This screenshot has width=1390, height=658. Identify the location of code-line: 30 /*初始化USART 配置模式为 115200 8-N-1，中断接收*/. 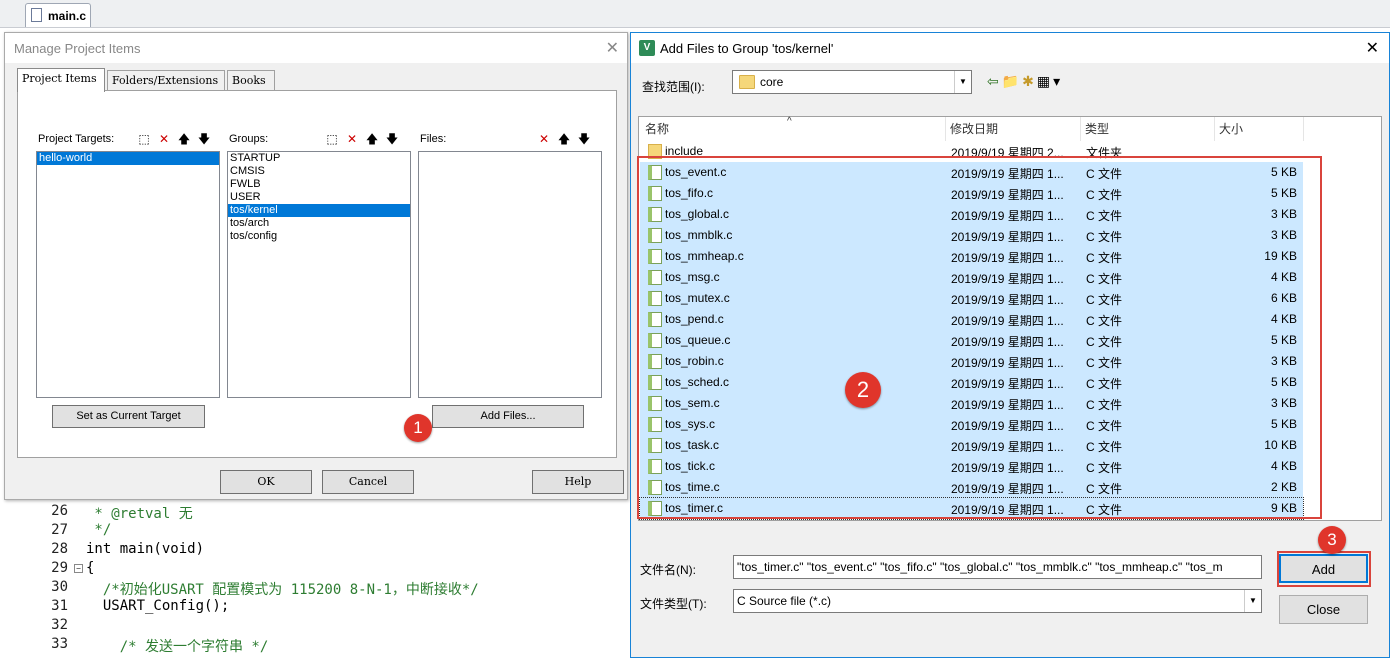
(315, 588).